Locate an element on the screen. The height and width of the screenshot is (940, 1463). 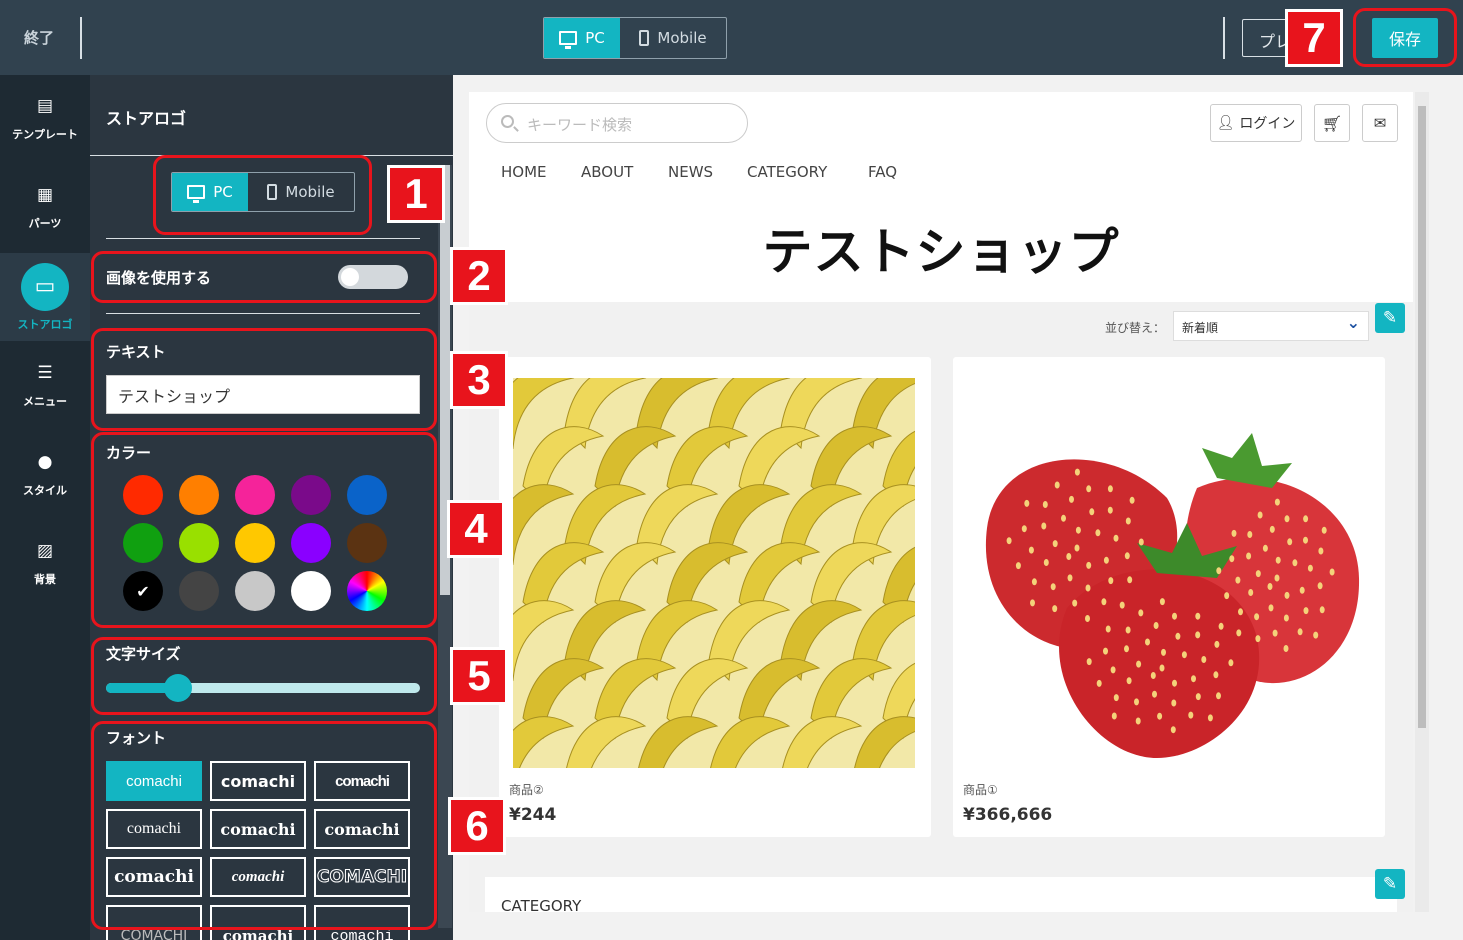
callout-badge-7: 7 is located at coordinates (1314, 38).